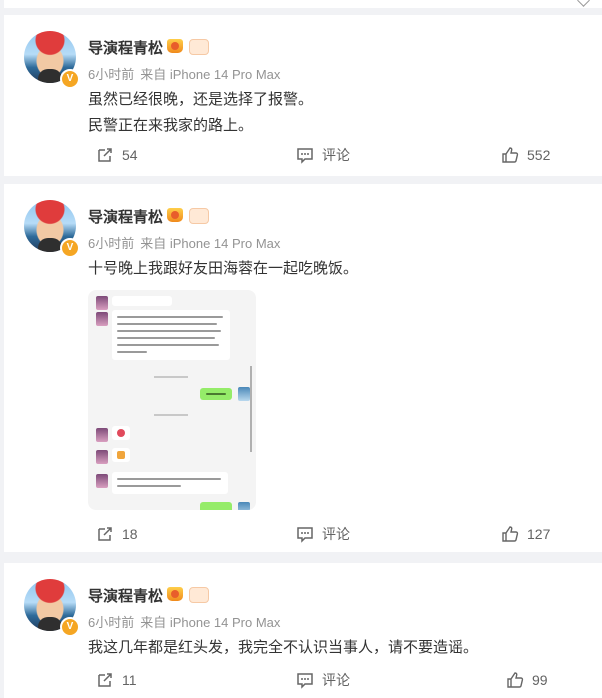 The width and height of the screenshot is (602, 698). Describe the element at coordinates (116, 680) in the screenshot. I see `repost-button: 11` at that location.